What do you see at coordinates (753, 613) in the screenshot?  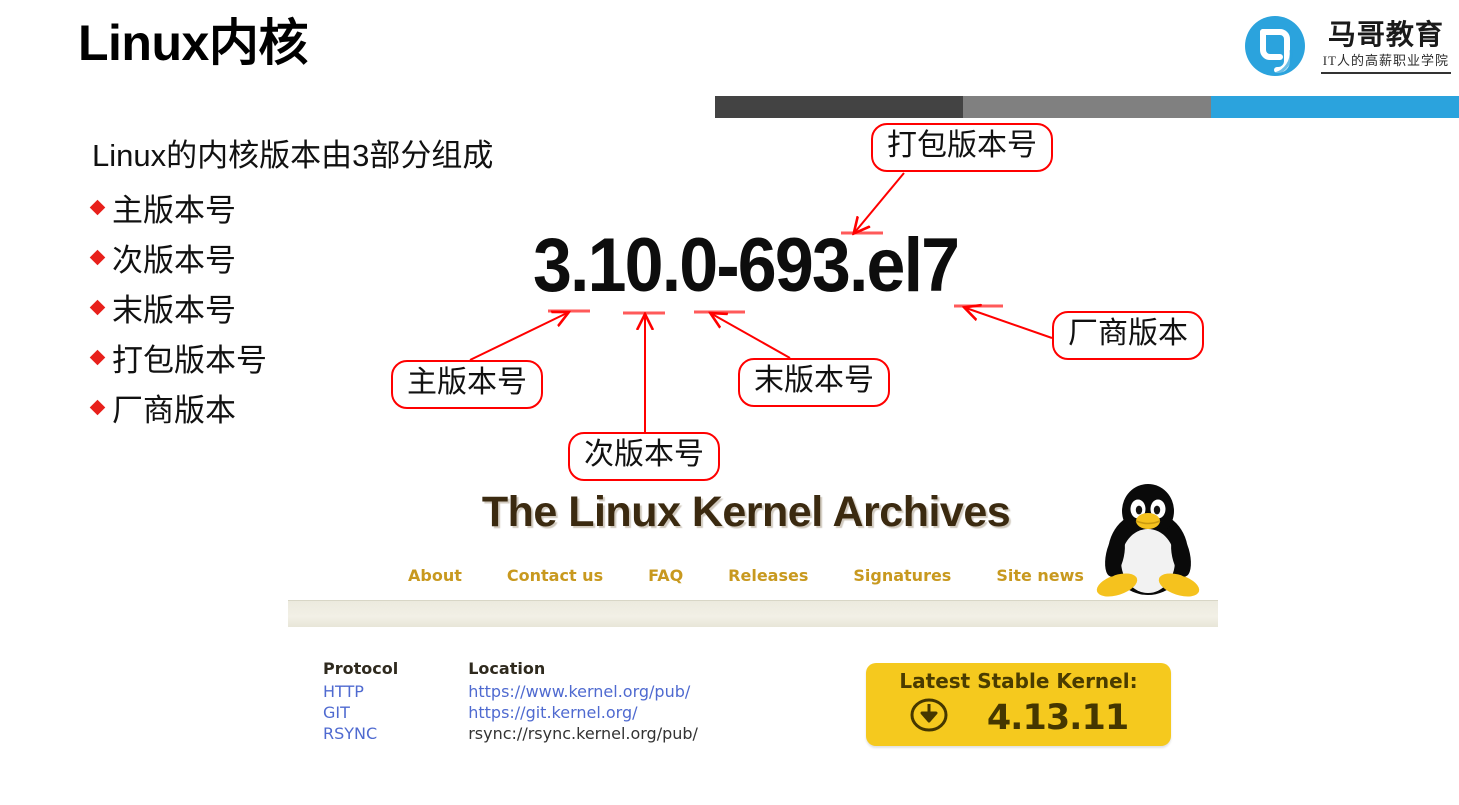 I see `kernelorg-banner-strip` at bounding box center [753, 613].